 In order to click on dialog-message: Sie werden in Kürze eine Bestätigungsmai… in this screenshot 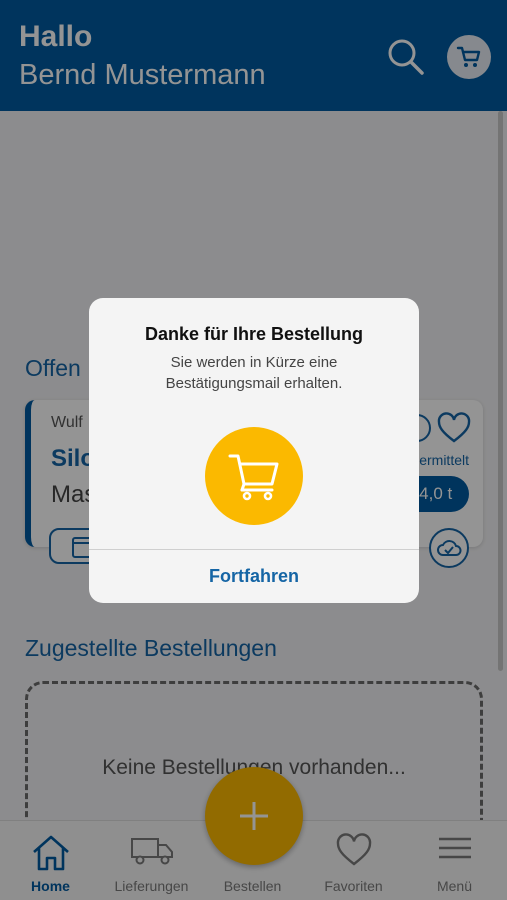, I will do `click(254, 373)`.